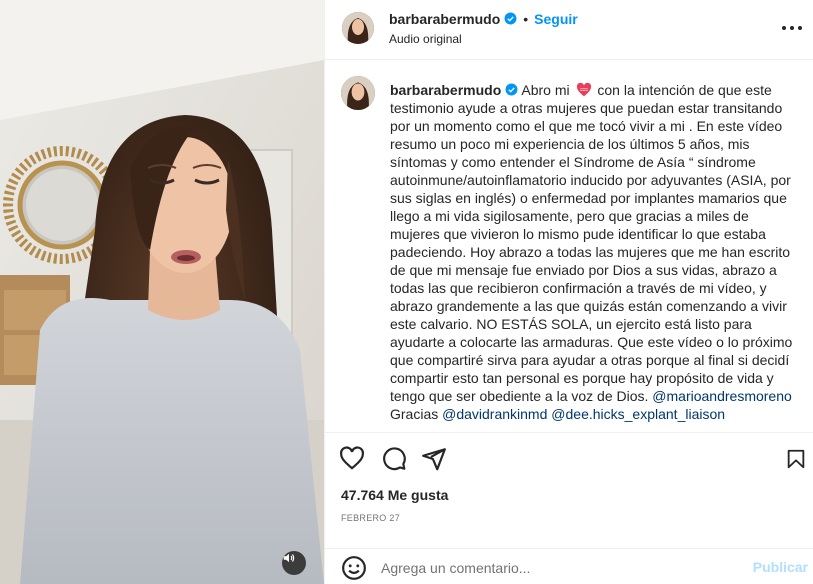 This screenshot has width=813, height=584. What do you see at coordinates (444, 19) in the screenshot?
I see `author-username: barbarabermudo` at bounding box center [444, 19].